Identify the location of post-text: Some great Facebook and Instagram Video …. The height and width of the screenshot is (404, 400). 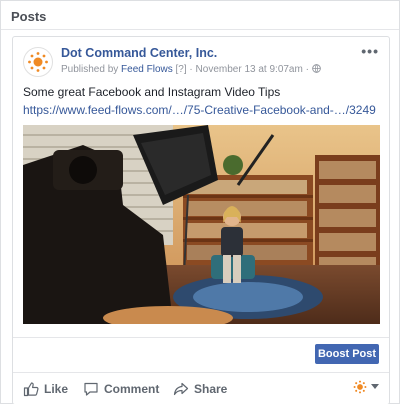
(152, 92).